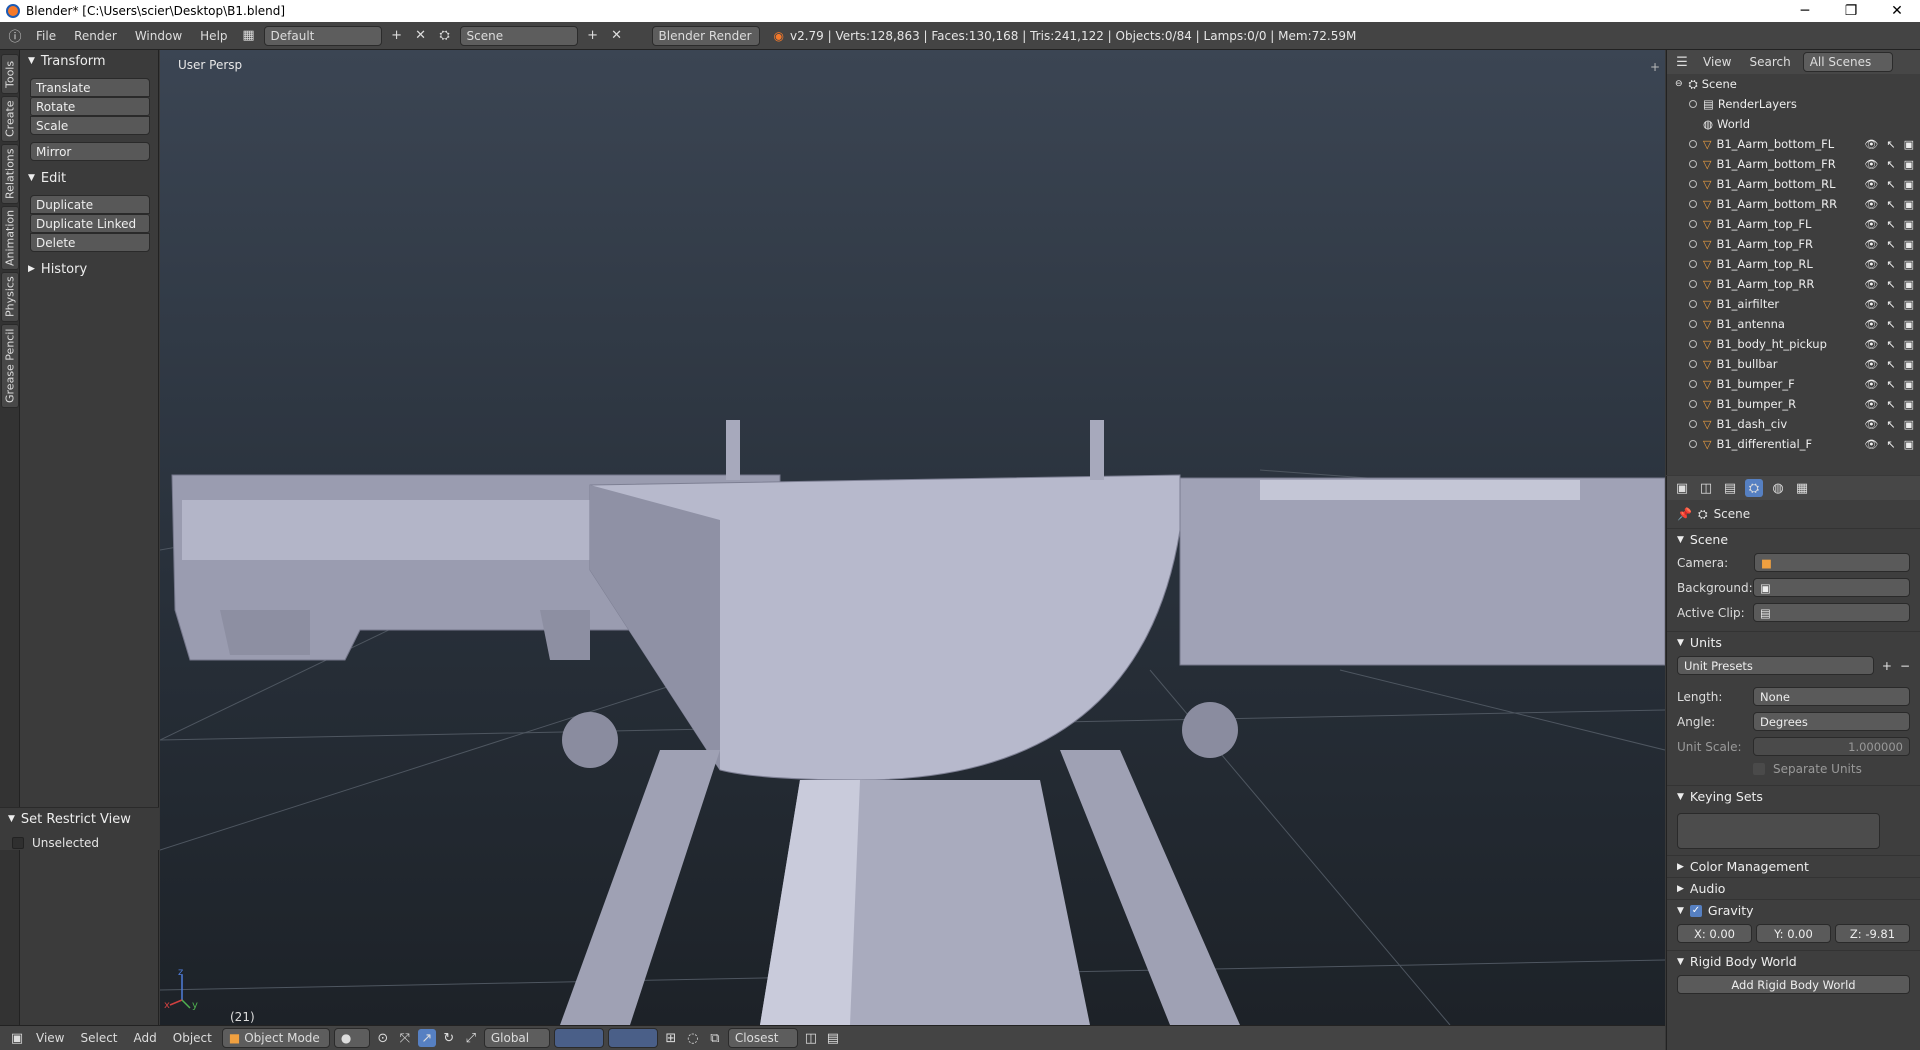  I want to click on add-rigid-body-world-button: Add Rigid Body World, so click(1793, 984).